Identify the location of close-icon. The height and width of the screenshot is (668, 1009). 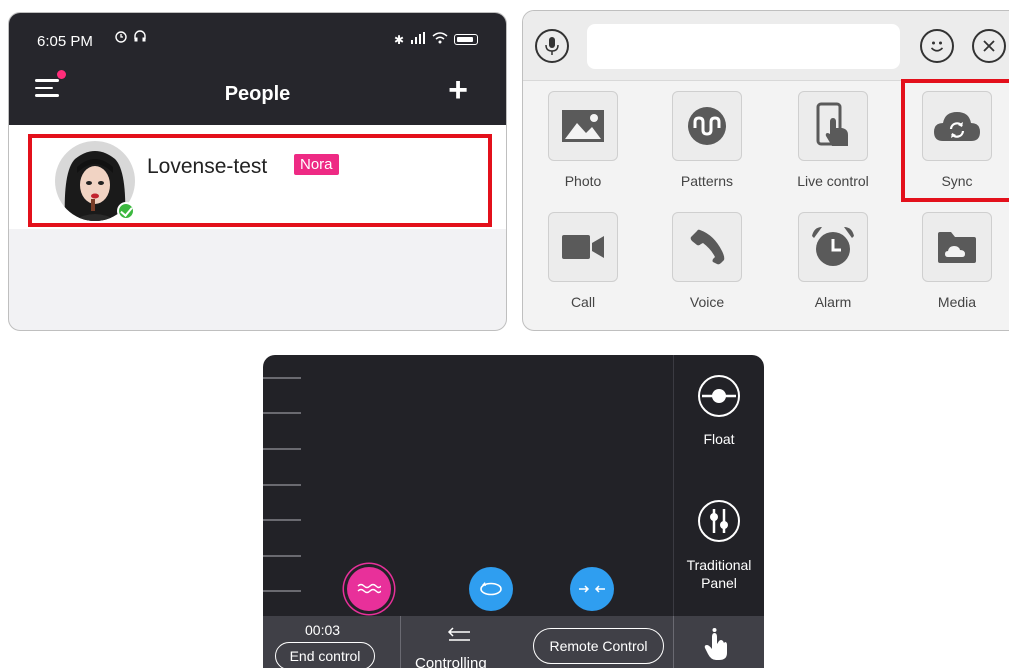
(989, 46).